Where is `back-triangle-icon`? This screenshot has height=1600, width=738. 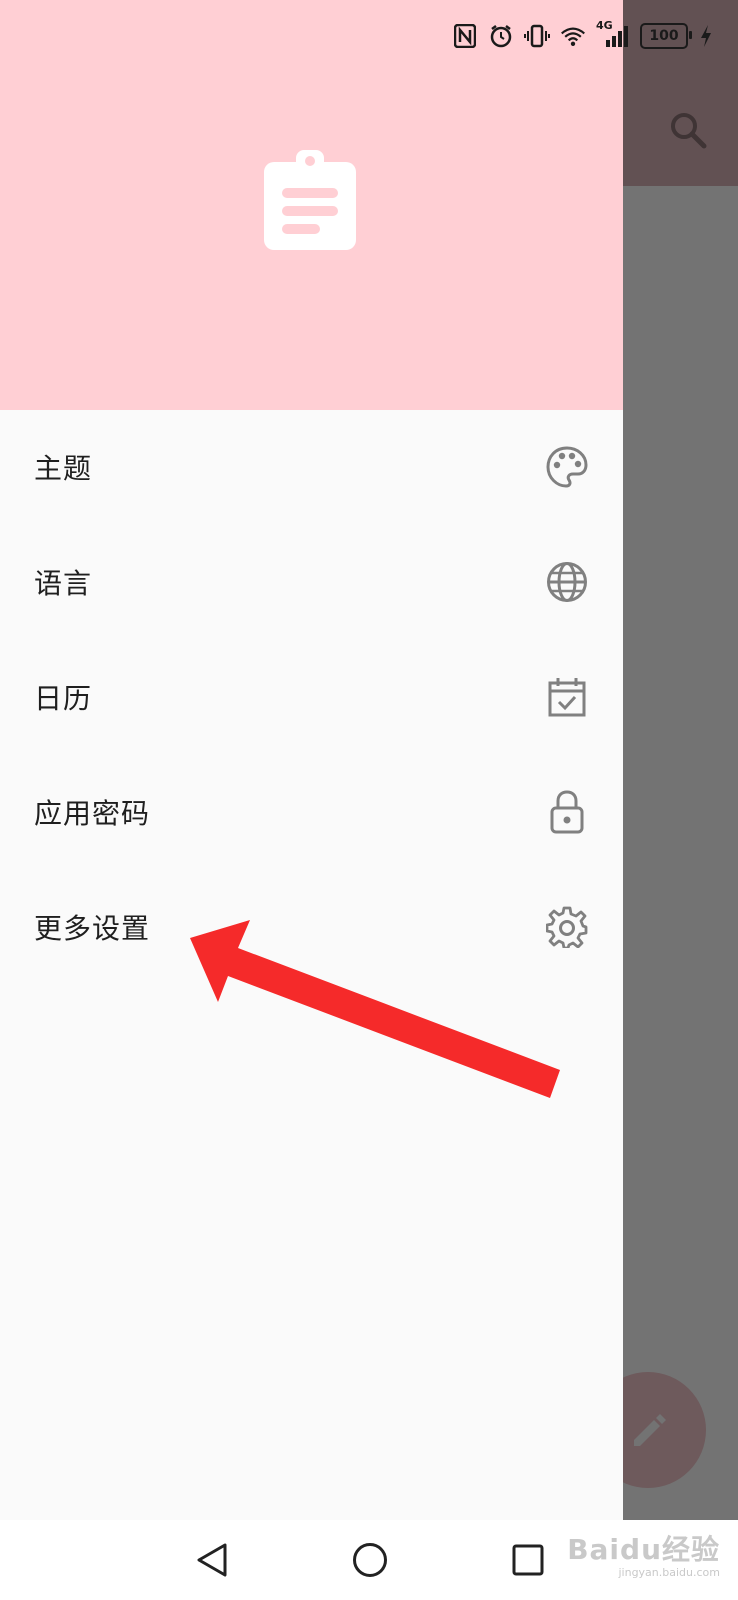
back-triangle-icon is located at coordinates (212, 1560).